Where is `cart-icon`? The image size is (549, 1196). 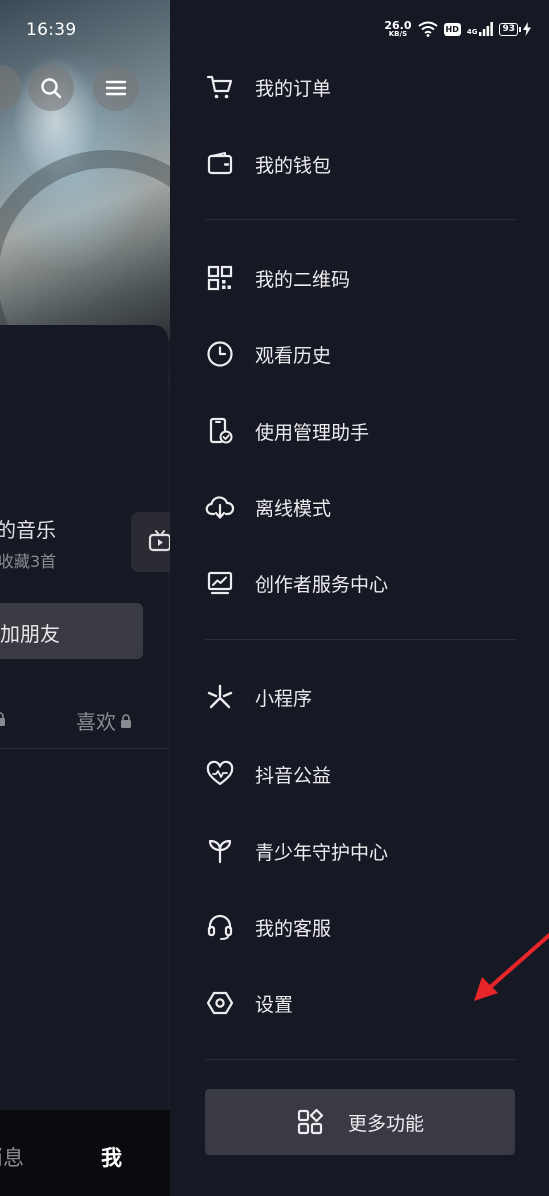 cart-icon is located at coordinates (220, 87).